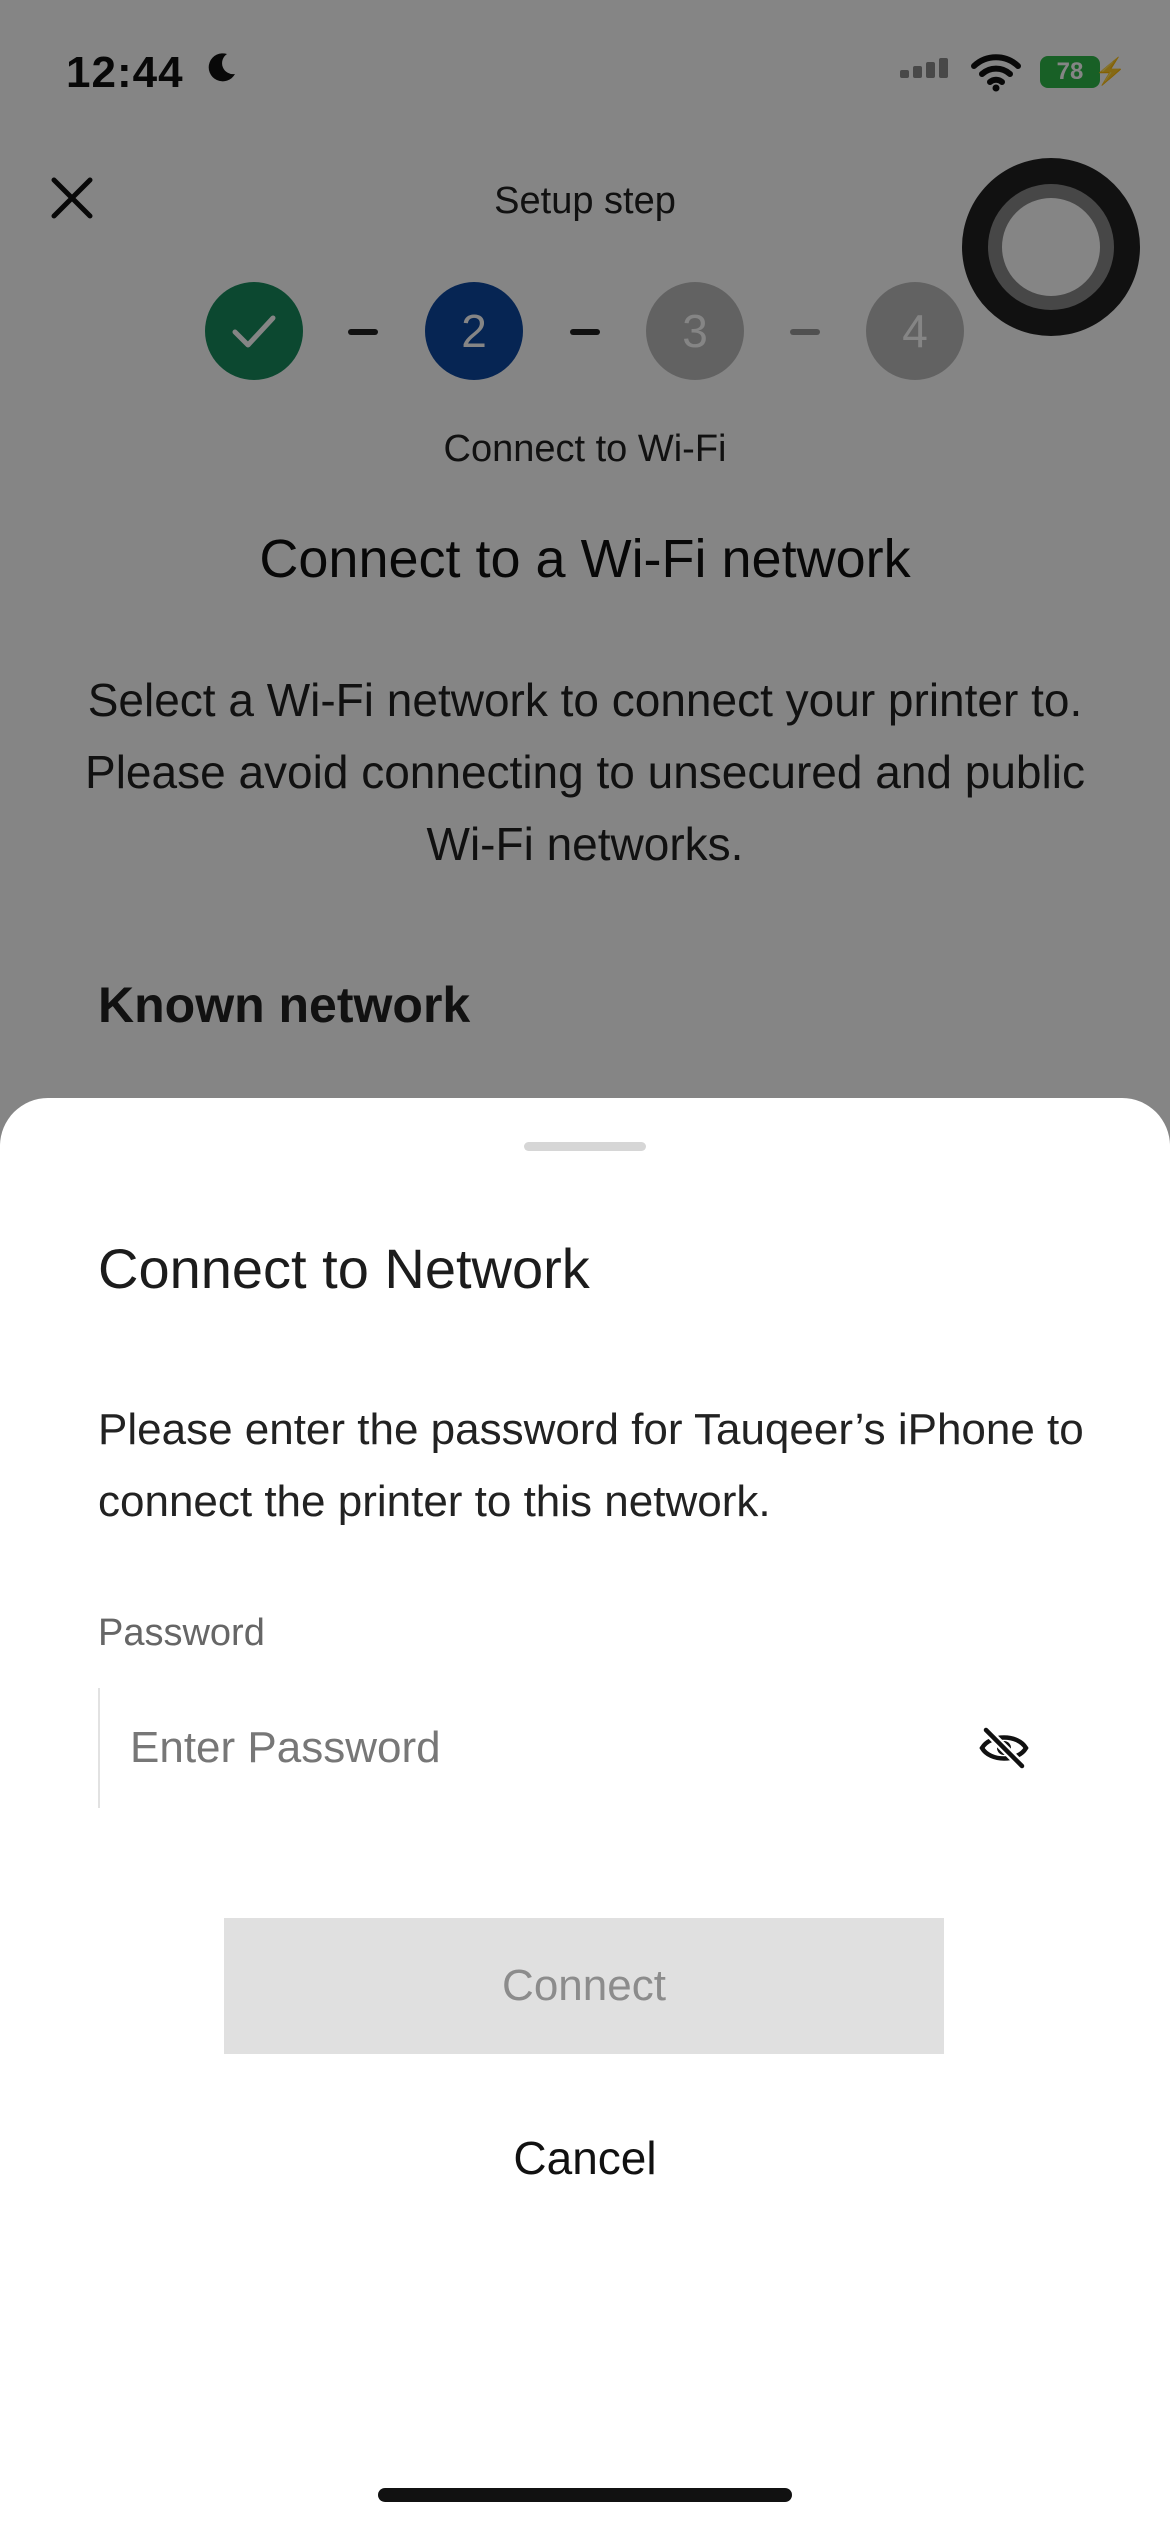 The width and height of the screenshot is (1170, 2532). Describe the element at coordinates (181, 1633) in the screenshot. I see `password-label: Password` at that location.